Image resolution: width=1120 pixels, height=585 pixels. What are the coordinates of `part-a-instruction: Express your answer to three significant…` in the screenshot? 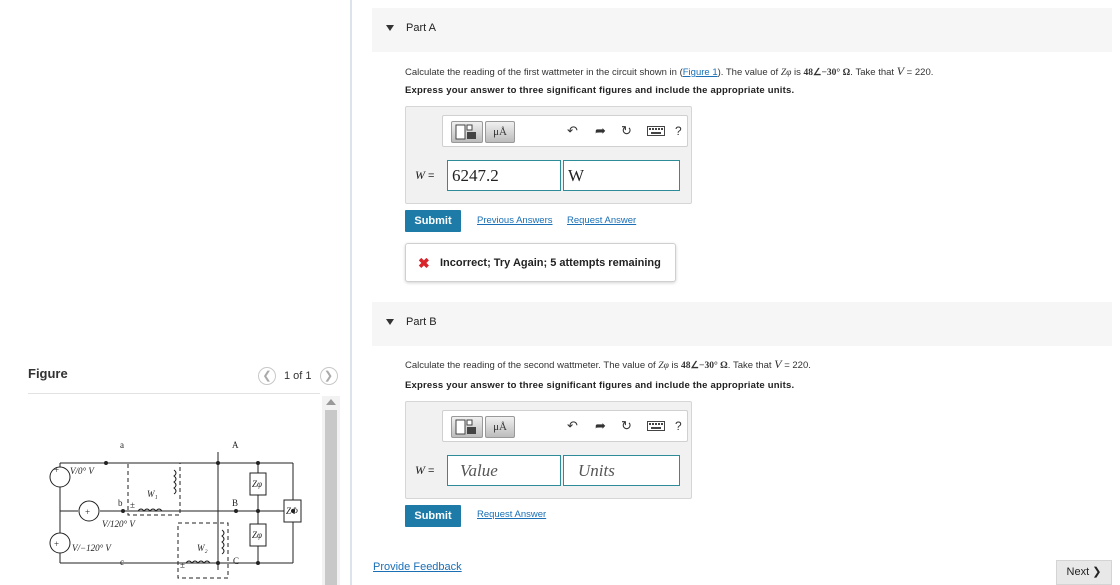 It's located at (600, 90).